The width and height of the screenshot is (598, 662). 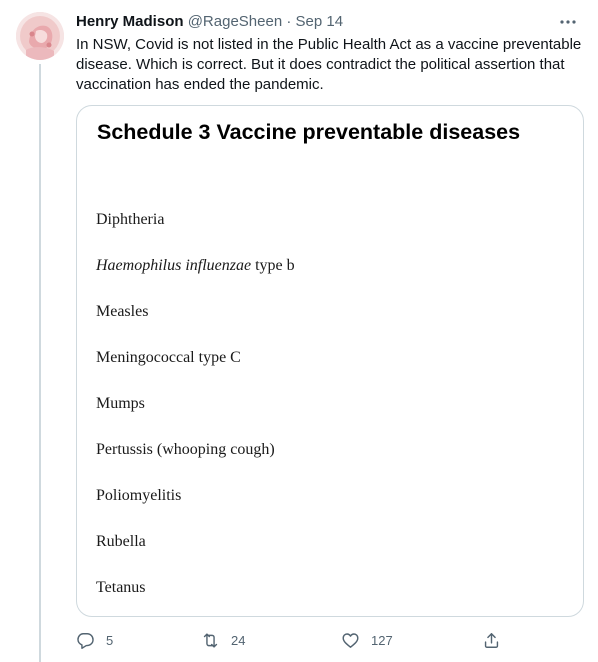 I want to click on reply-button: 5, so click(x=94, y=640).